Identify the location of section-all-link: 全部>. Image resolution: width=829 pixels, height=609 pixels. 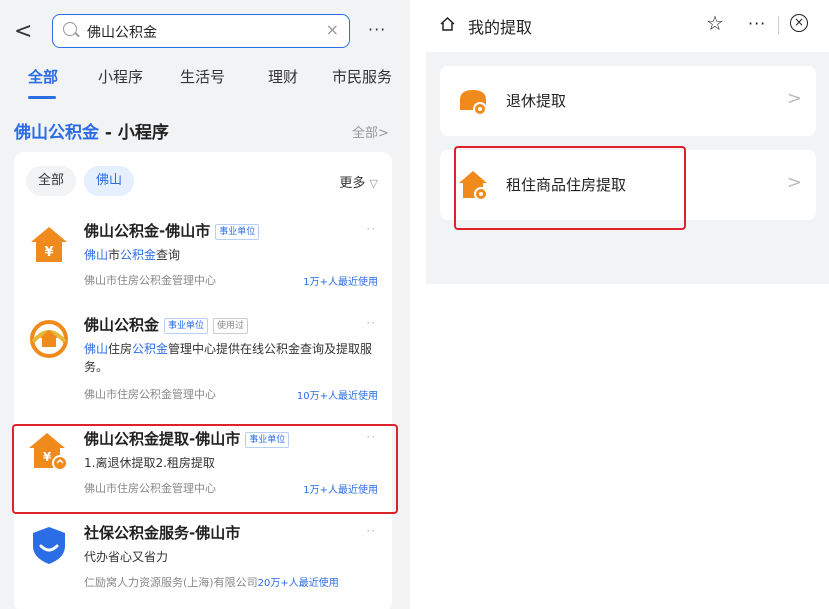
(370, 131).